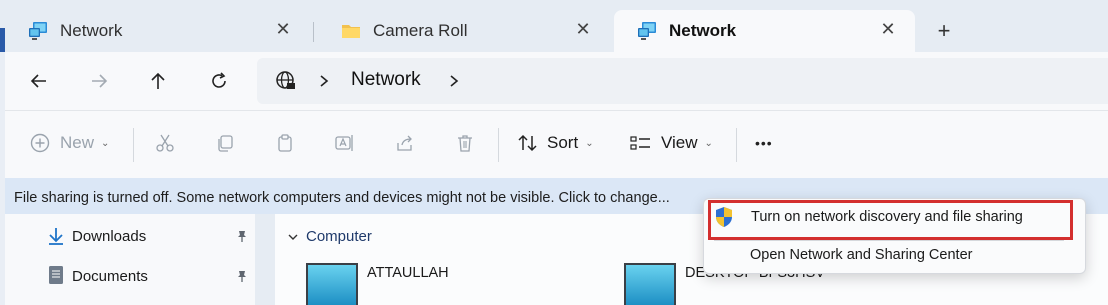 The image size is (1108, 305). I want to click on folder-icon, so click(351, 31).